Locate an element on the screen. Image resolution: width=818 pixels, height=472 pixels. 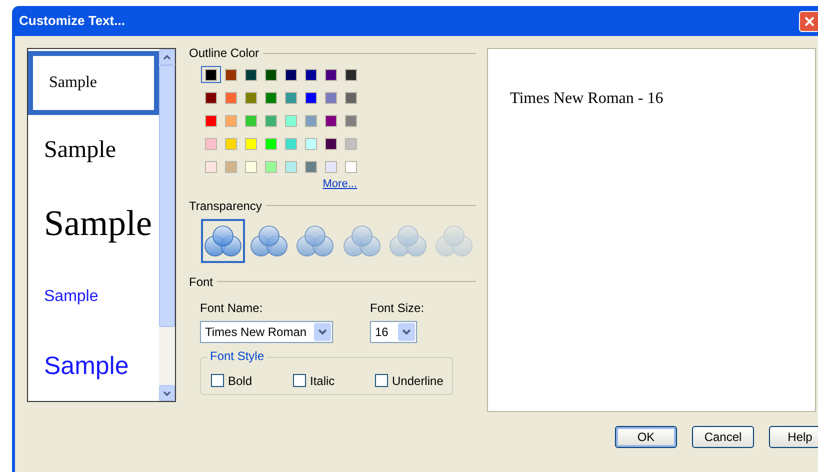
checkbox-option: Underline is located at coordinates (411, 381).